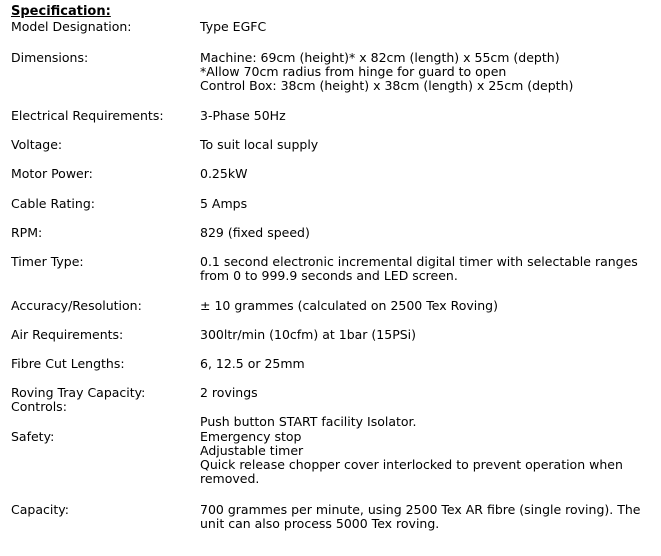 The height and width of the screenshot is (556, 661). What do you see at coordinates (425, 204) in the screenshot?
I see `spec-value-cable-rating: 5 Amps` at bounding box center [425, 204].